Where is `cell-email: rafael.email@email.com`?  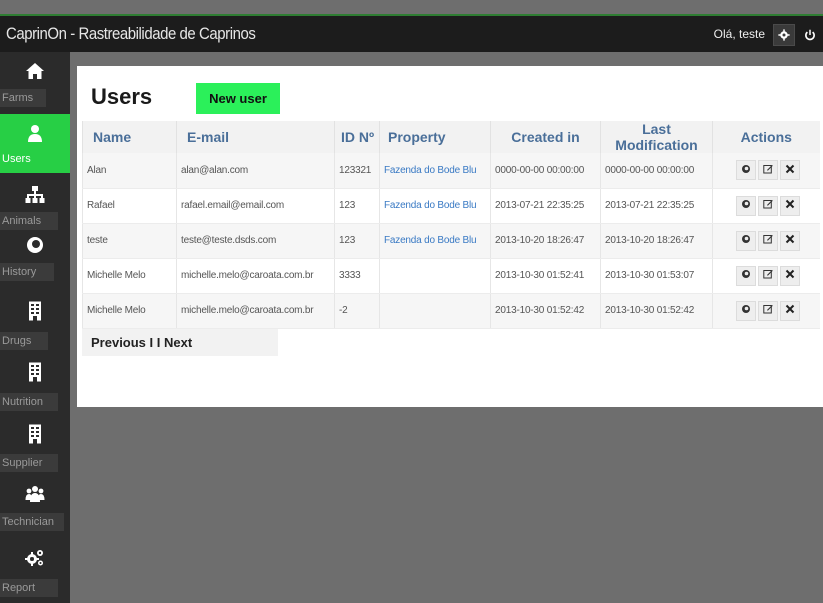 cell-email: rafael.email@email.com is located at coordinates (255, 206).